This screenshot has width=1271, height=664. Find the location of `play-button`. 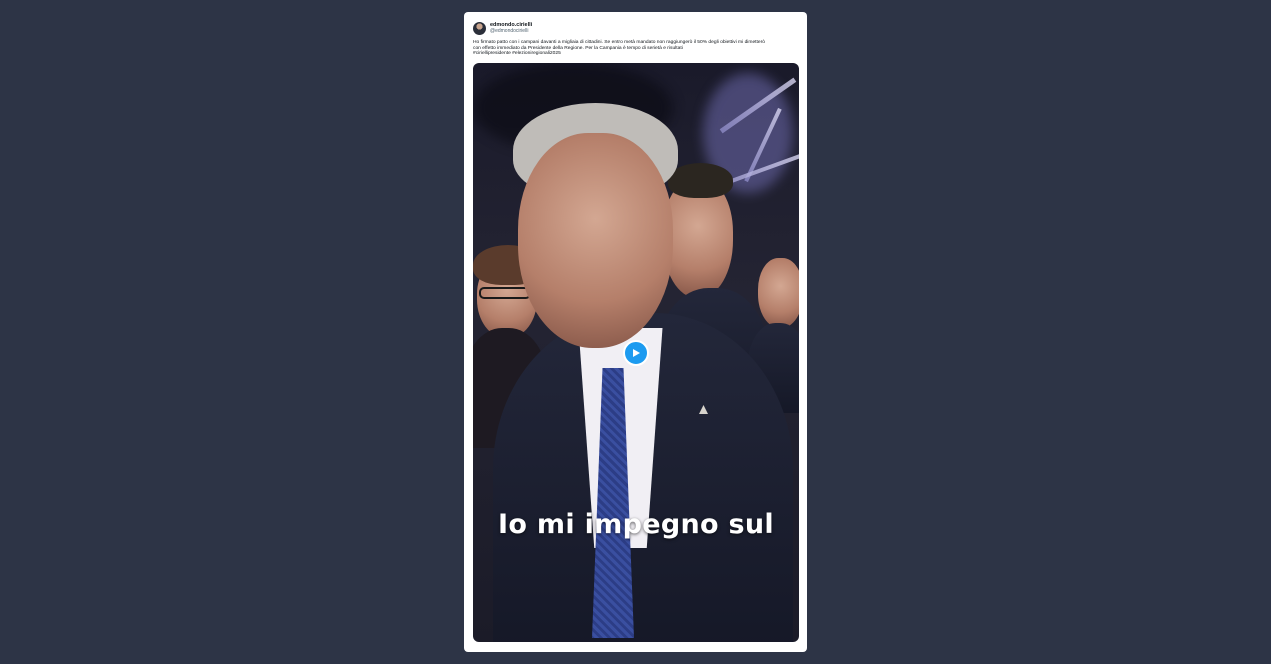

play-button is located at coordinates (636, 353).